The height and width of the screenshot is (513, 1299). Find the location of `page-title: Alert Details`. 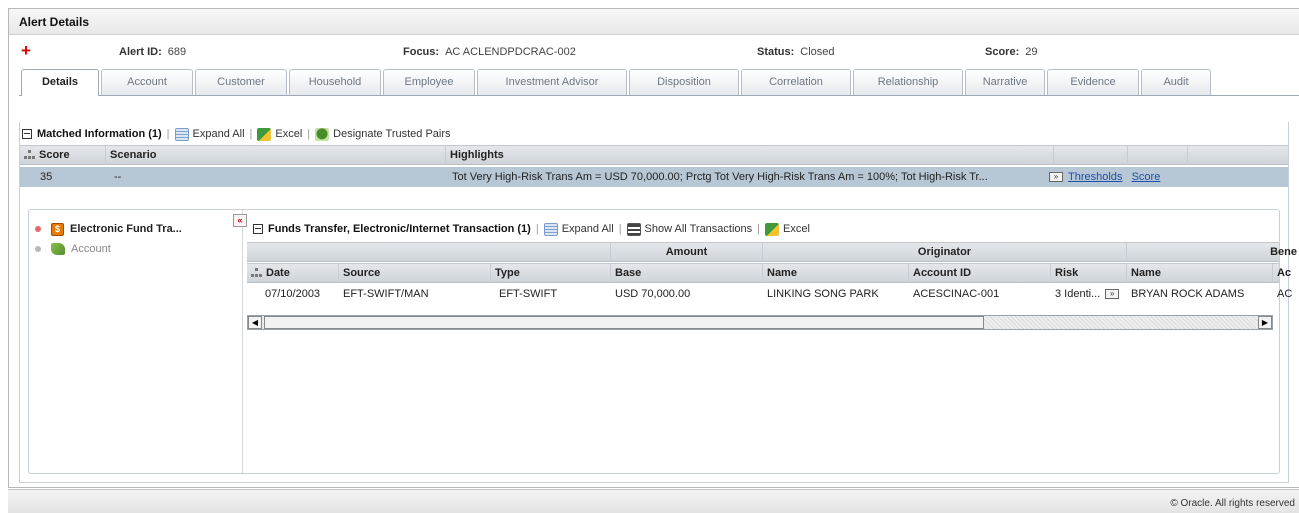

page-title: Alert Details is located at coordinates (654, 22).